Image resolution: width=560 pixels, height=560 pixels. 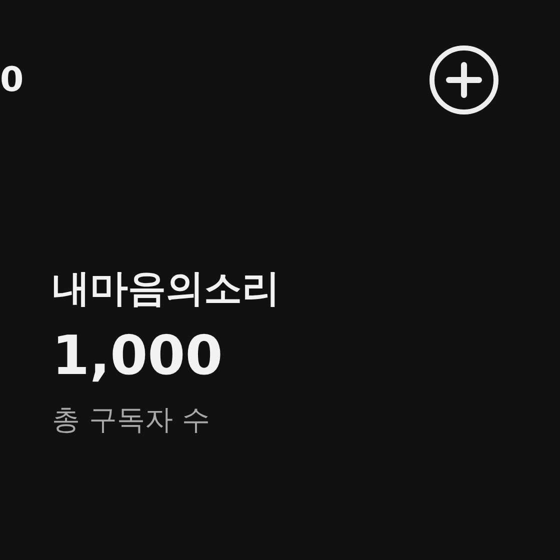 I want to click on subscriber-label: 총 구독자 수, so click(x=131, y=419).